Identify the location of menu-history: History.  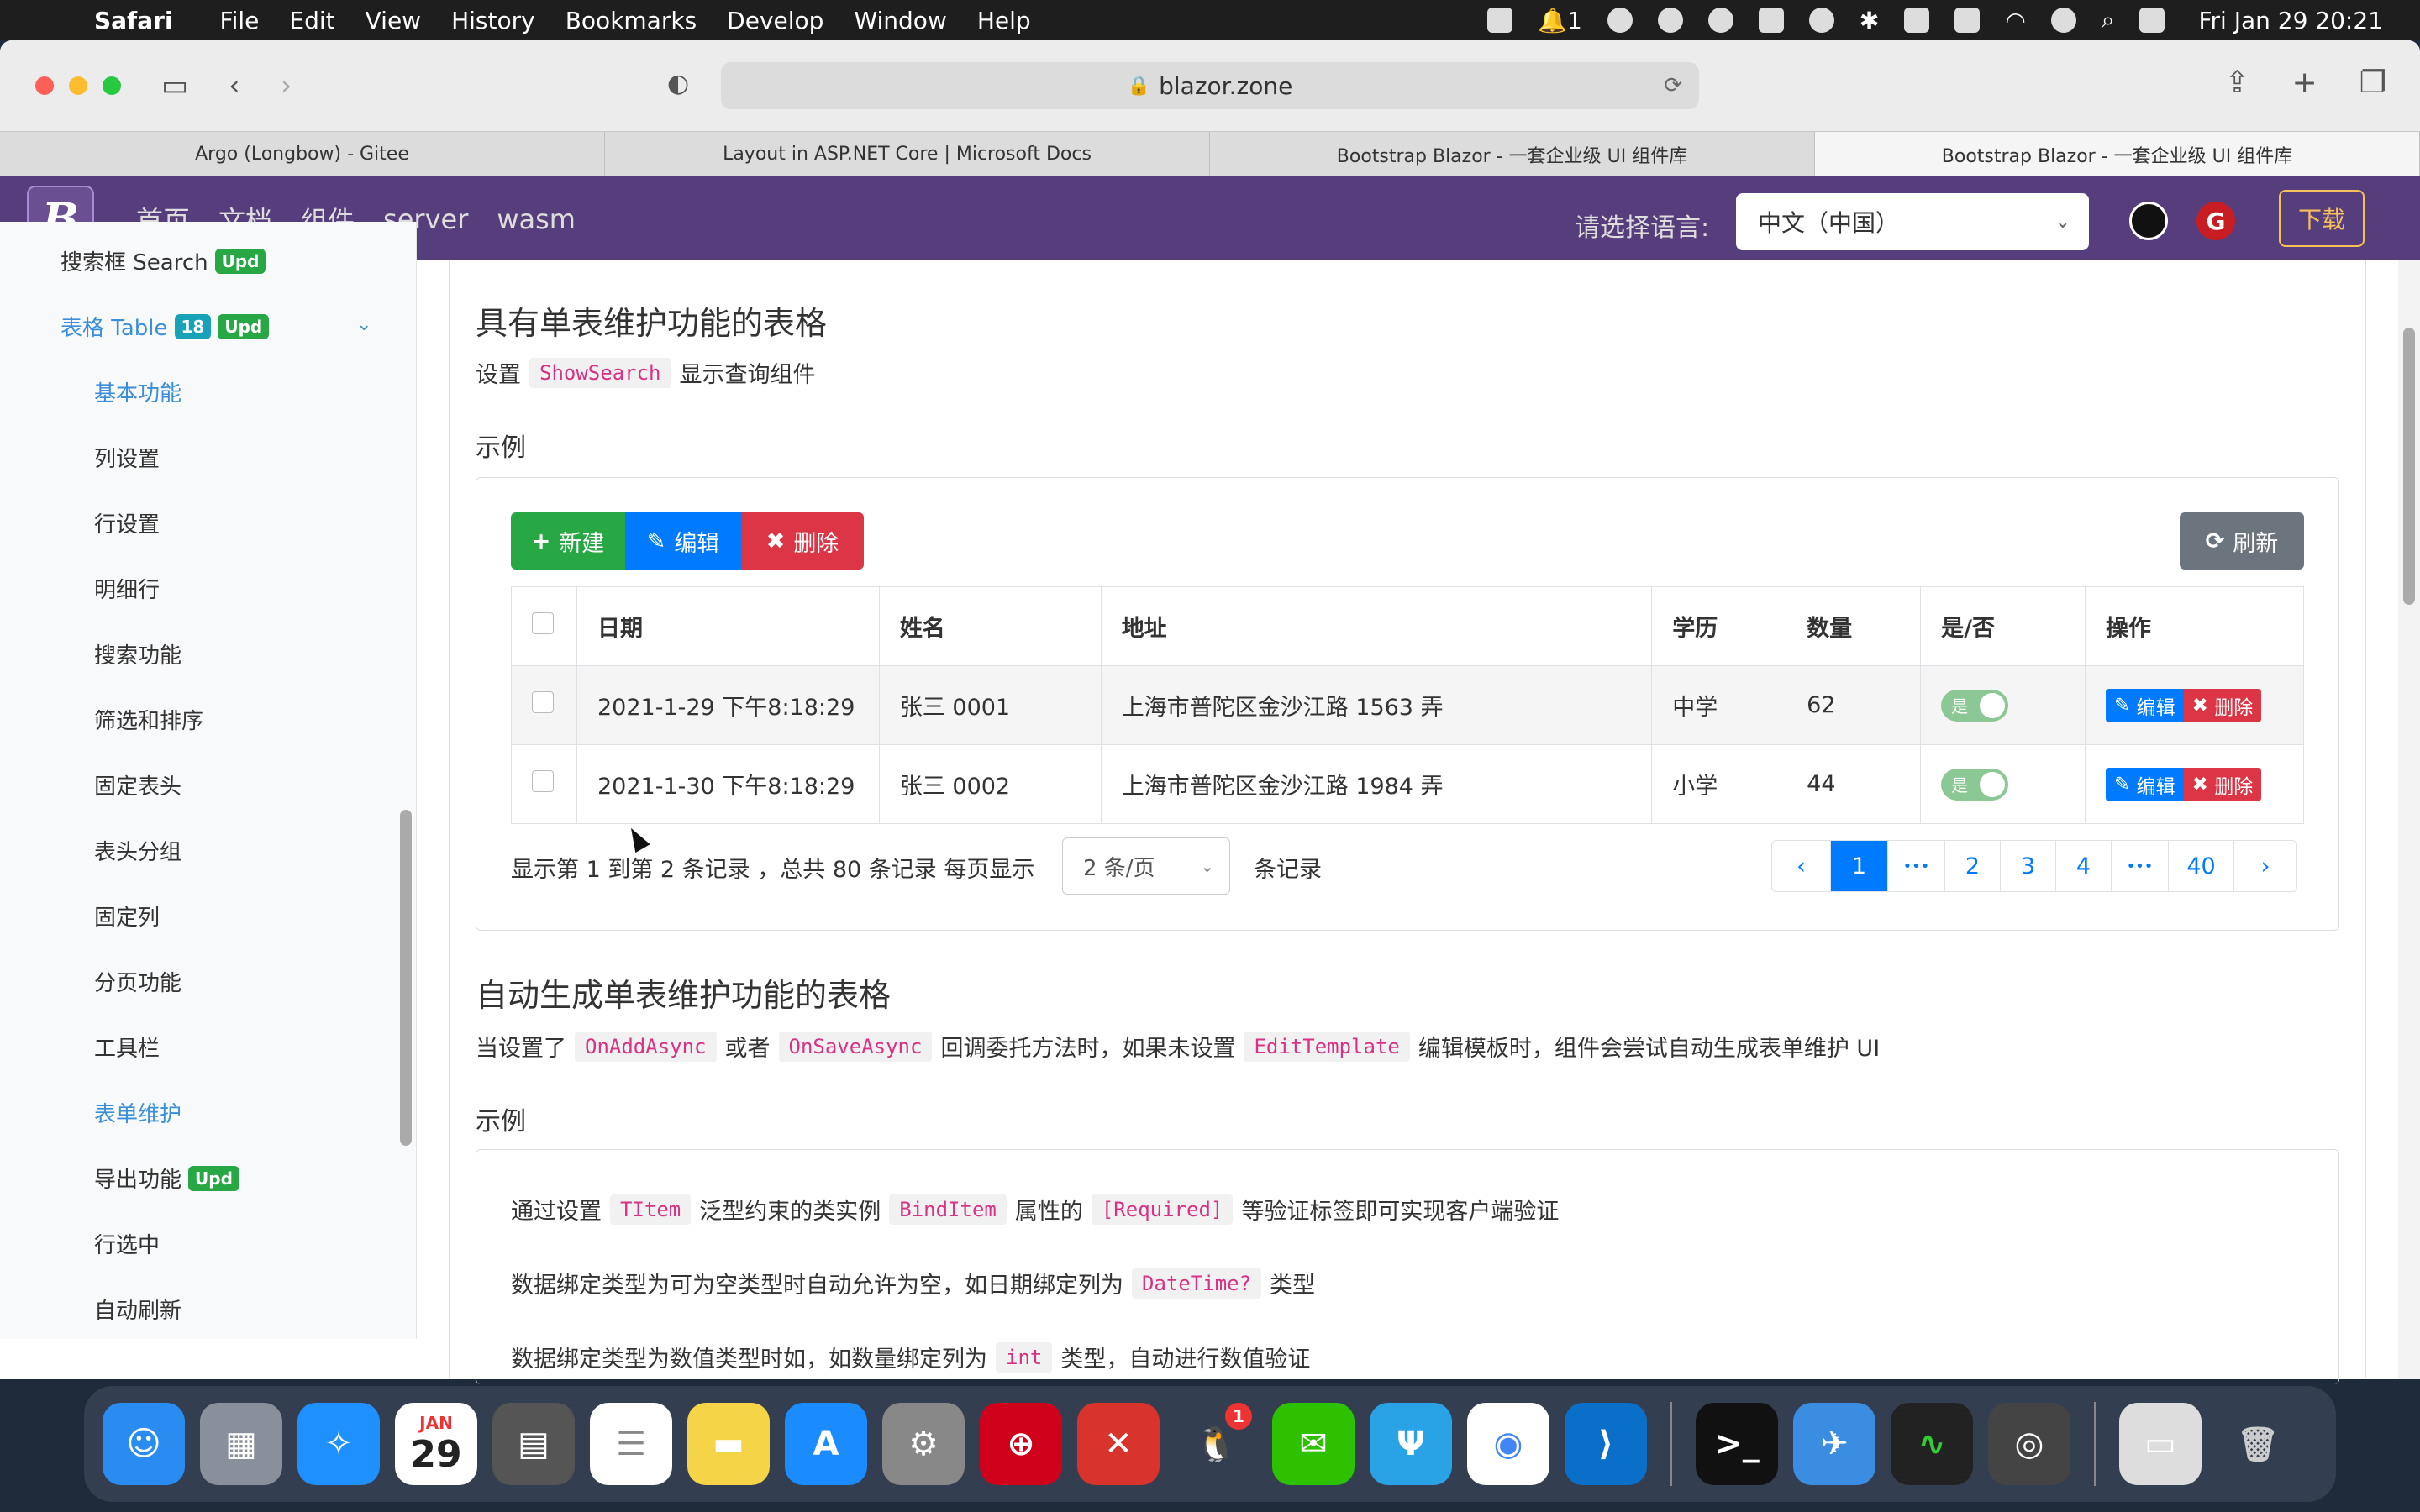
(493, 20).